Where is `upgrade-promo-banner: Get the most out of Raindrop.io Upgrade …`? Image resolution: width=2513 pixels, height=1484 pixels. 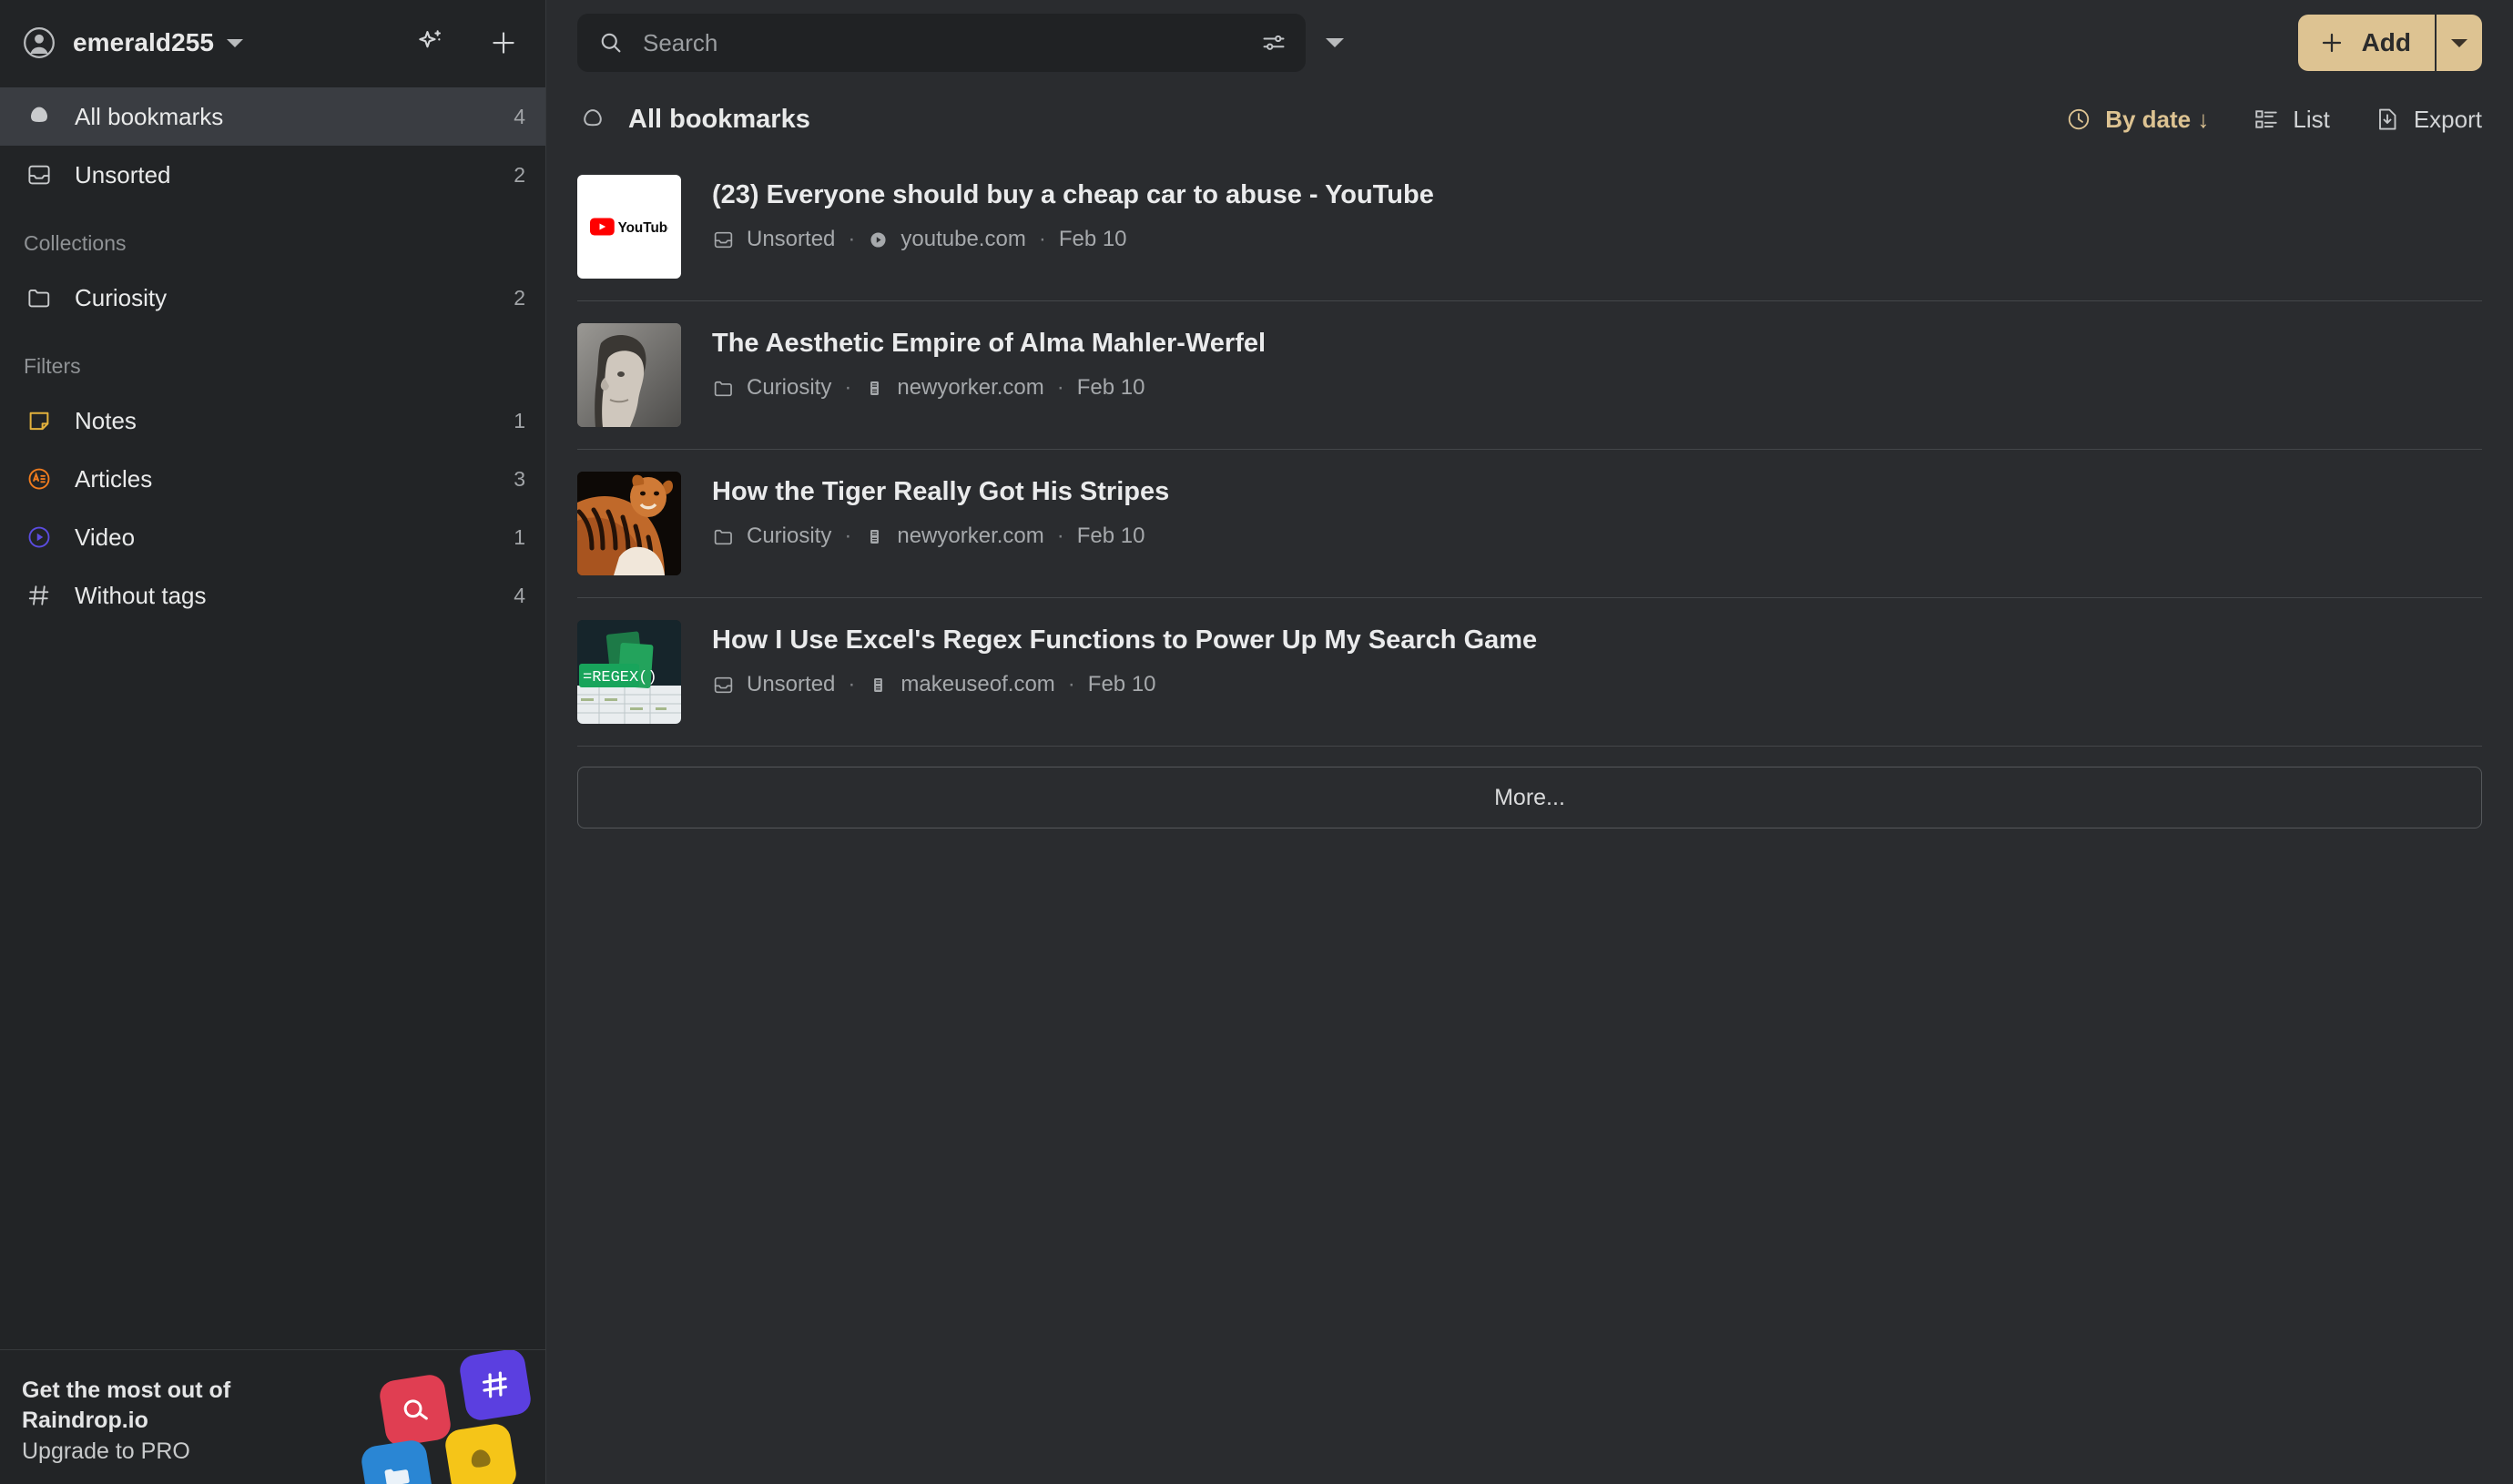 upgrade-promo-banner: Get the most out of Raindrop.io Upgrade … is located at coordinates (273, 1416).